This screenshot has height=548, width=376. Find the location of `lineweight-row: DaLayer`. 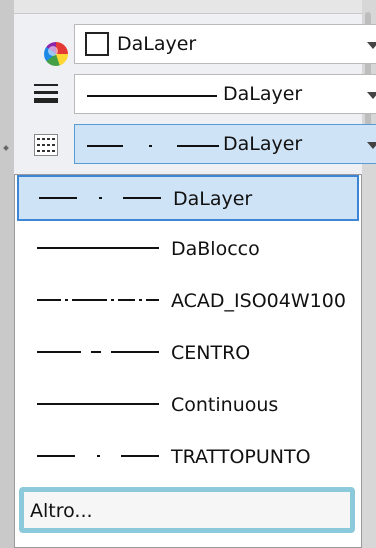

lineweight-row: DaLayer is located at coordinates (201, 94).